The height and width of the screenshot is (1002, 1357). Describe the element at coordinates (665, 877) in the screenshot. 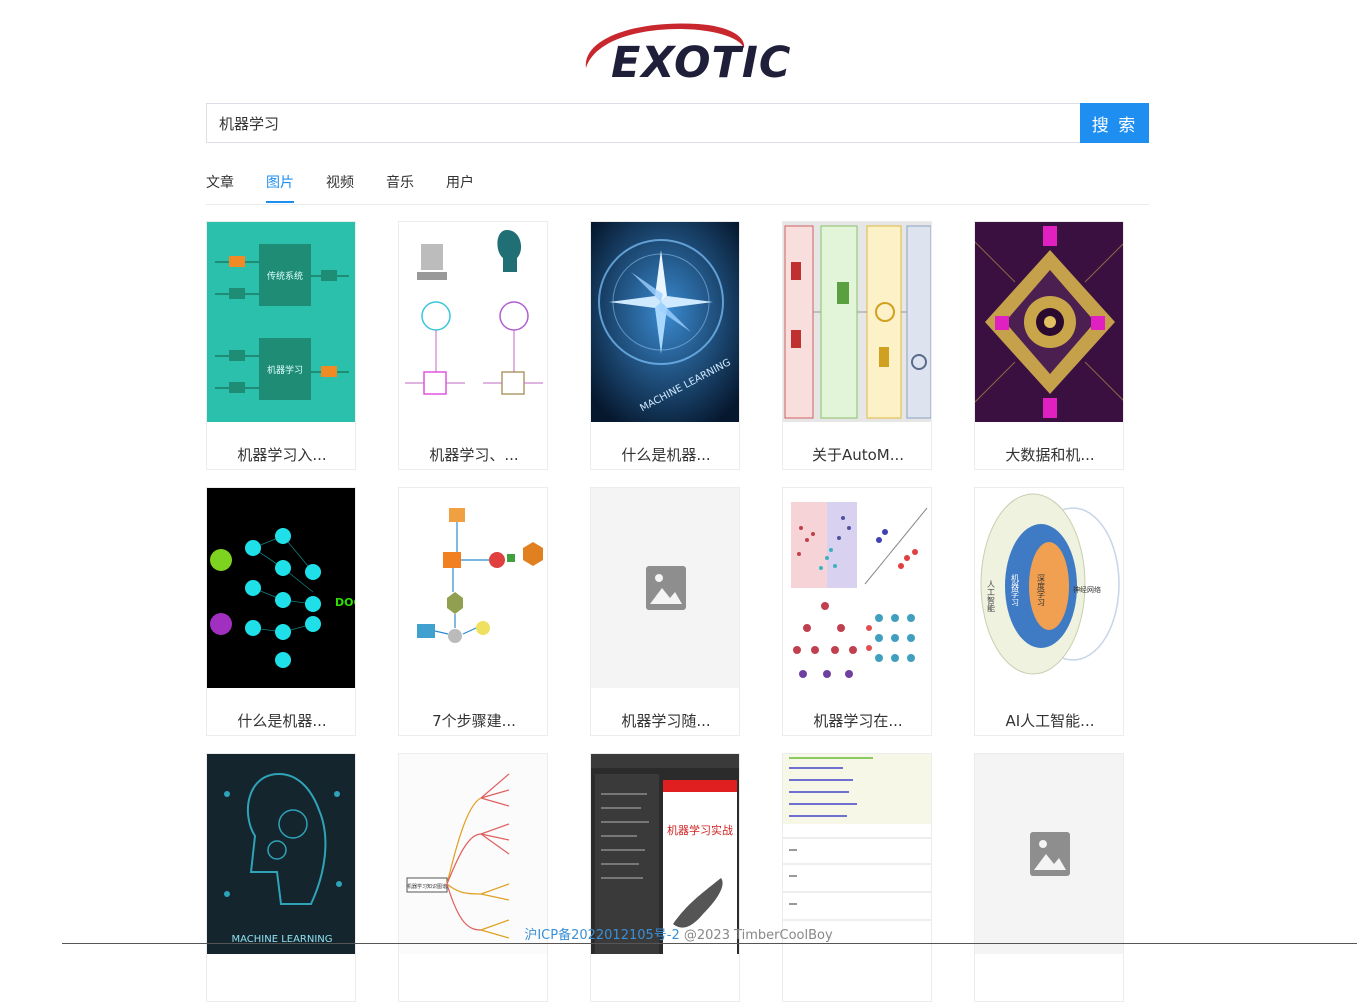

I see `image-card: 机器学习实战` at that location.